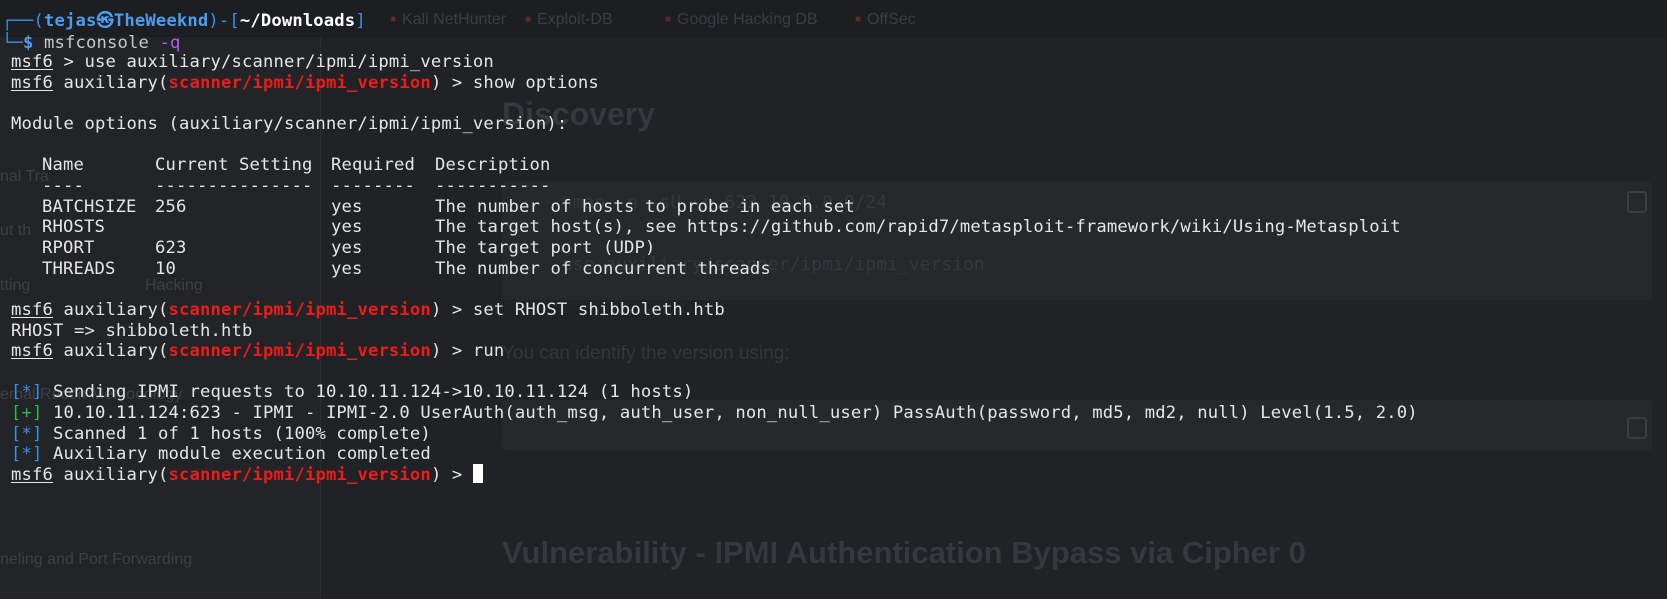 Image resolution: width=1667 pixels, height=599 pixels. What do you see at coordinates (73, 227) in the screenshot?
I see `table-cell-name: RHOSTS` at bounding box center [73, 227].